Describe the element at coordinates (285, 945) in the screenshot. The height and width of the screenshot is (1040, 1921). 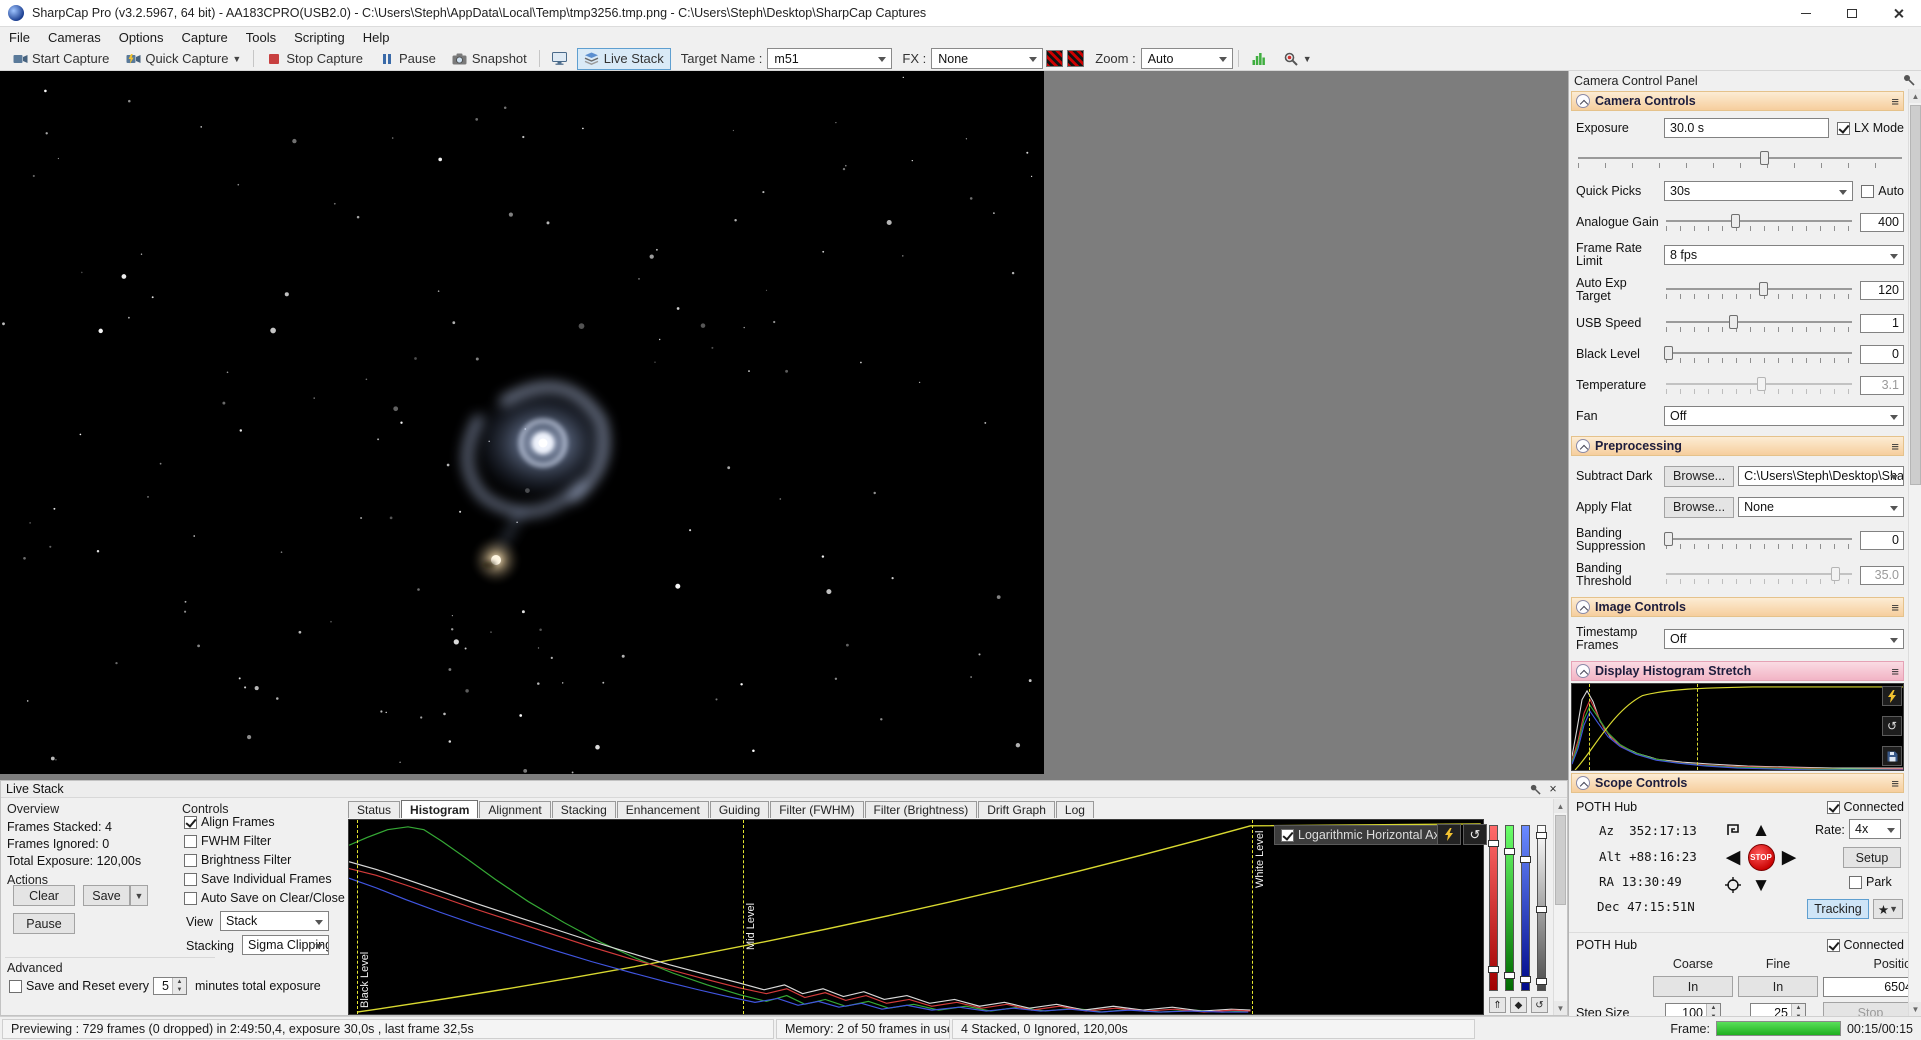
I see `stacking-combo: Sigma Clipping` at that location.